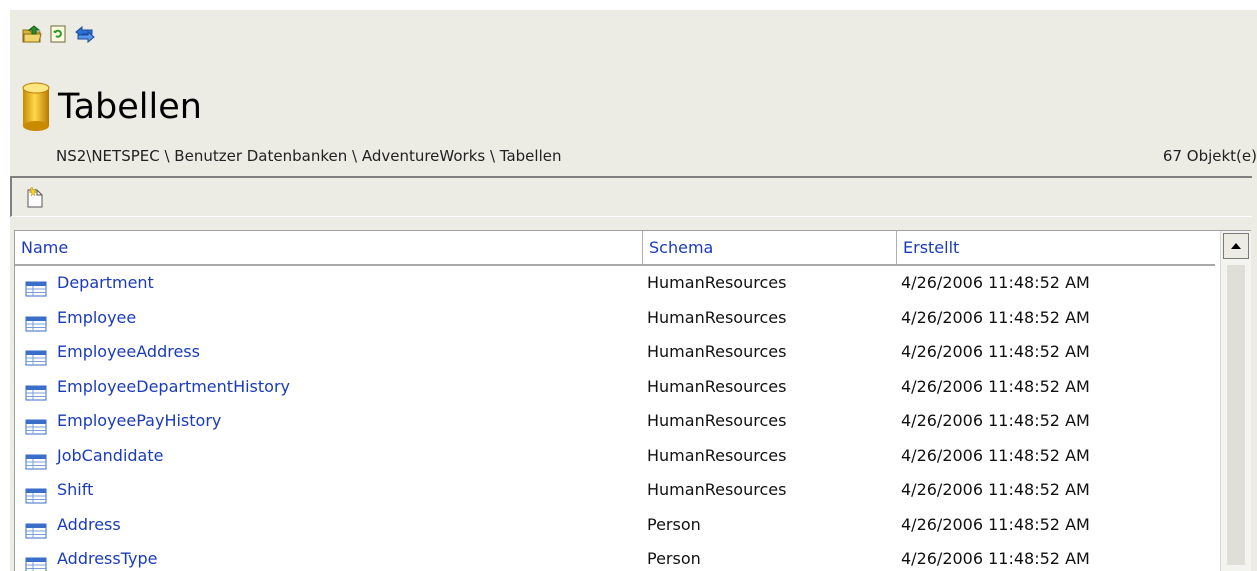 The height and width of the screenshot is (571, 1257). I want to click on action-bar, so click(631, 196).